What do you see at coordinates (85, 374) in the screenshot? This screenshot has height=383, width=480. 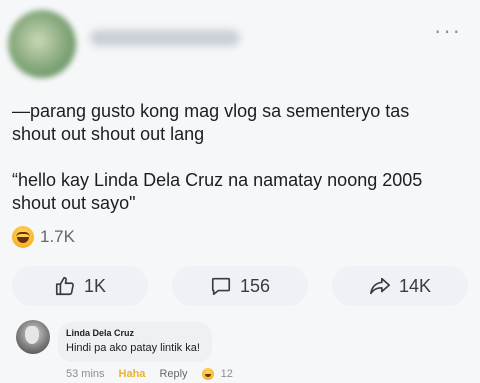 I see `comment-time: 53 mins` at bounding box center [85, 374].